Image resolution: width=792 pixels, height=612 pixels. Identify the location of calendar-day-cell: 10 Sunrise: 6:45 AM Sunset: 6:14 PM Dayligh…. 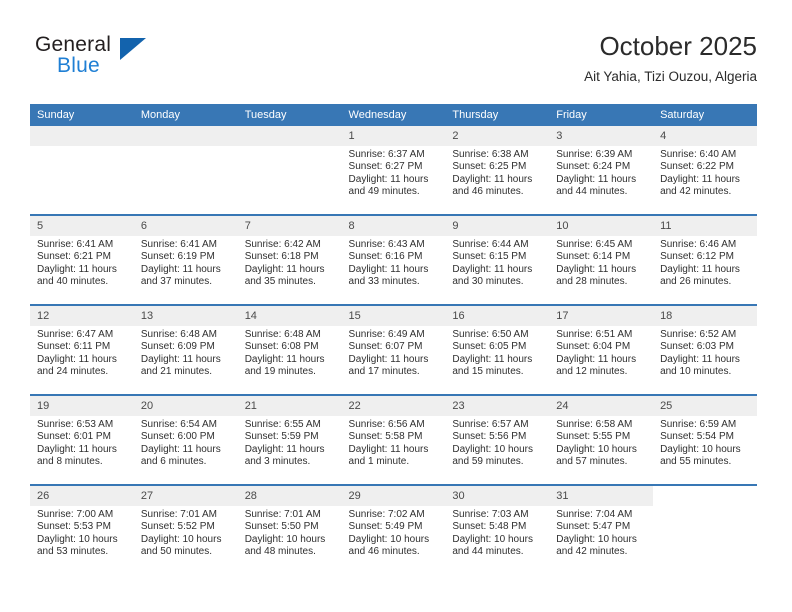
(601, 259).